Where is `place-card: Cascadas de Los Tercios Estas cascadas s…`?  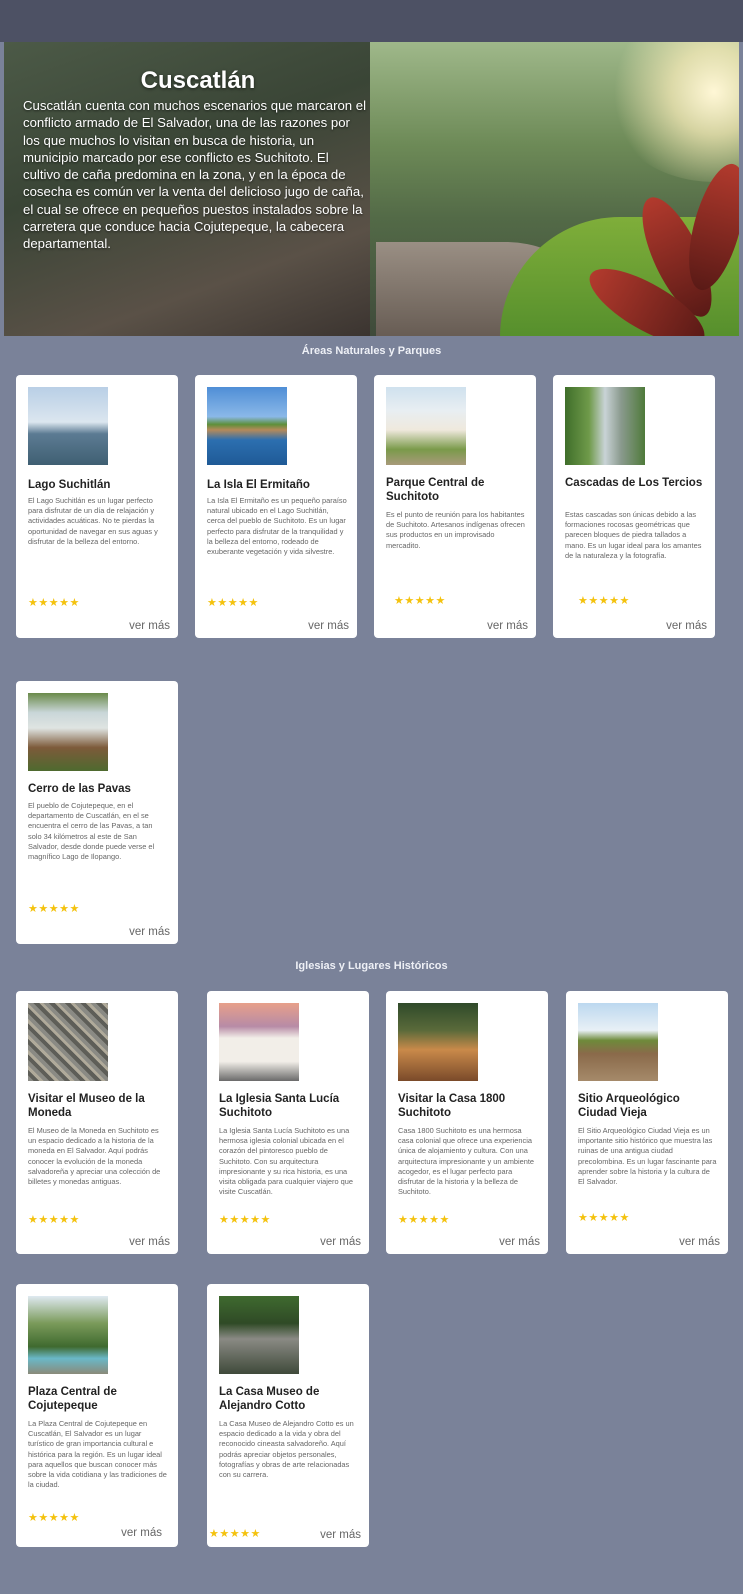 place-card: Cascadas de Los Tercios Estas cascadas s… is located at coordinates (634, 506).